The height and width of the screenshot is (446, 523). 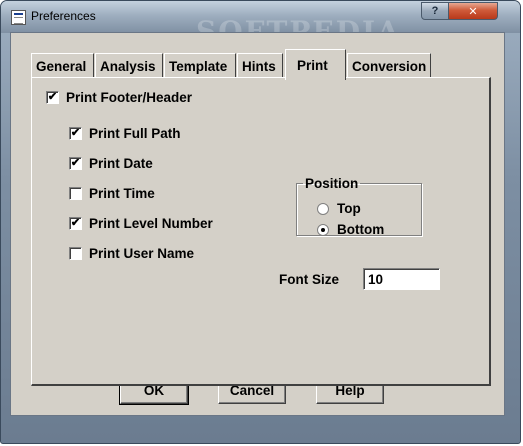 What do you see at coordinates (312, 65) in the screenshot?
I see `tab-label: Print` at bounding box center [312, 65].